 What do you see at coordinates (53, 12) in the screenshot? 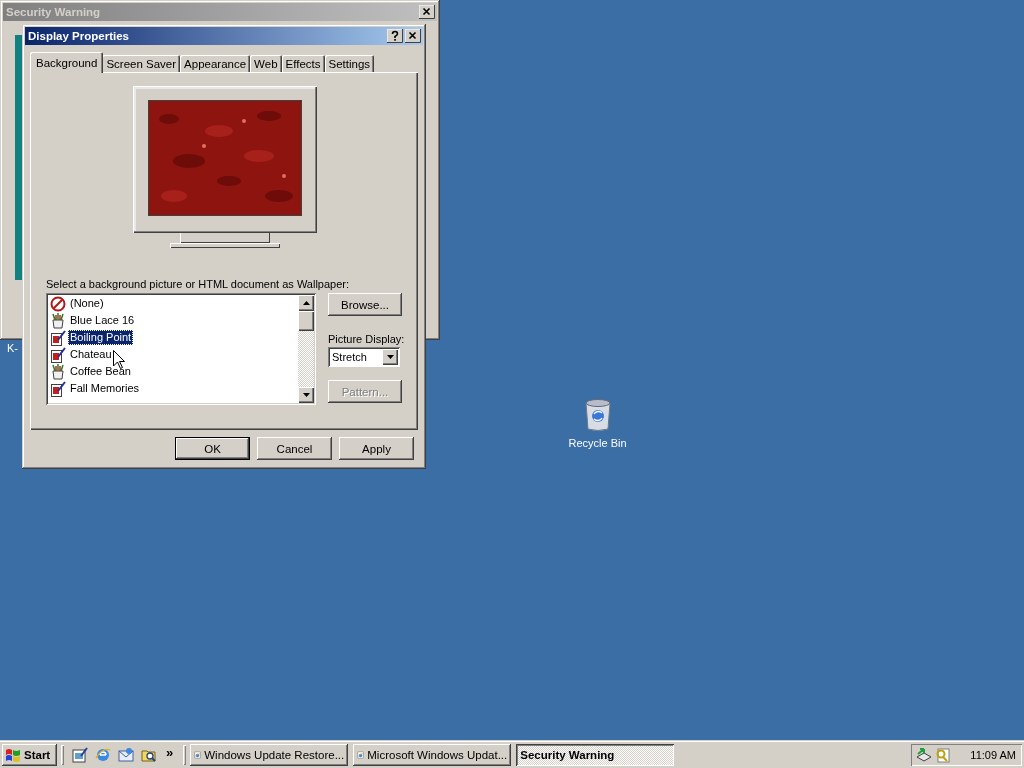
I see `window-title: Security Warning` at bounding box center [53, 12].